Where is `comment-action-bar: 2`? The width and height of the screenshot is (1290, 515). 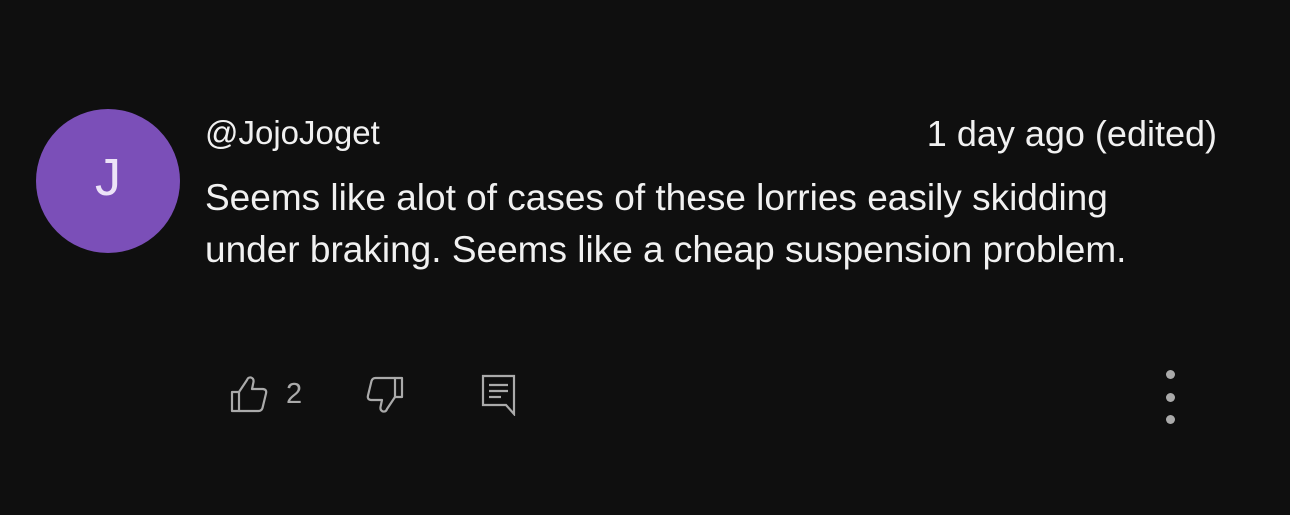 comment-action-bar: 2 is located at coordinates (645, 398).